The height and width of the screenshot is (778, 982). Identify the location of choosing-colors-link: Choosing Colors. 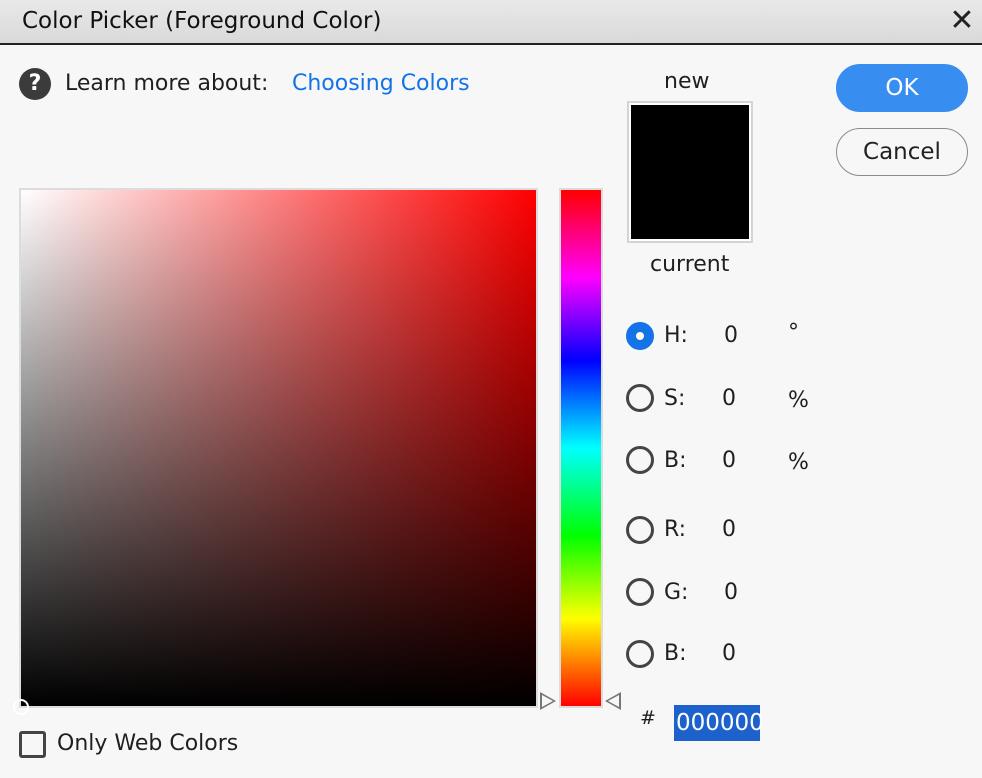
(381, 83).